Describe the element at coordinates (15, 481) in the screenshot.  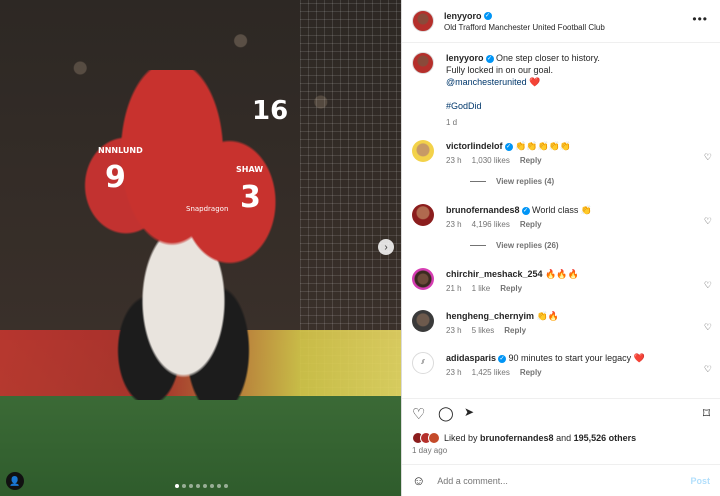
I see `user-tag-icon: 👤` at that location.